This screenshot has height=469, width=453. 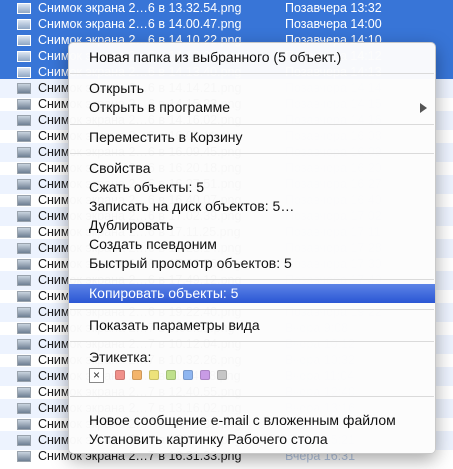 I want to click on menu-item-quick-look: Быстрый просмотр объектов: 5, so click(x=252, y=263).